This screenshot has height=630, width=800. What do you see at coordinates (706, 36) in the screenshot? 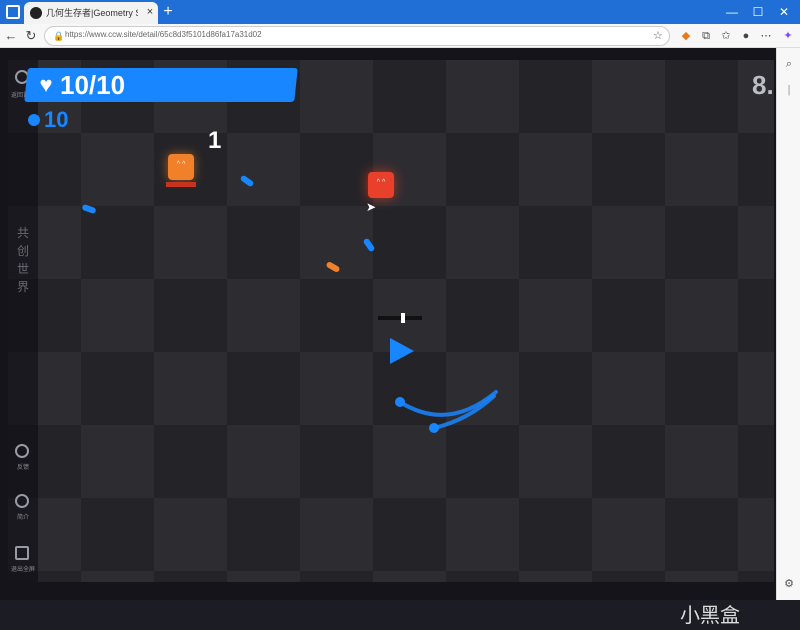
I see `split-screen-icon: ⧉` at bounding box center [706, 36].